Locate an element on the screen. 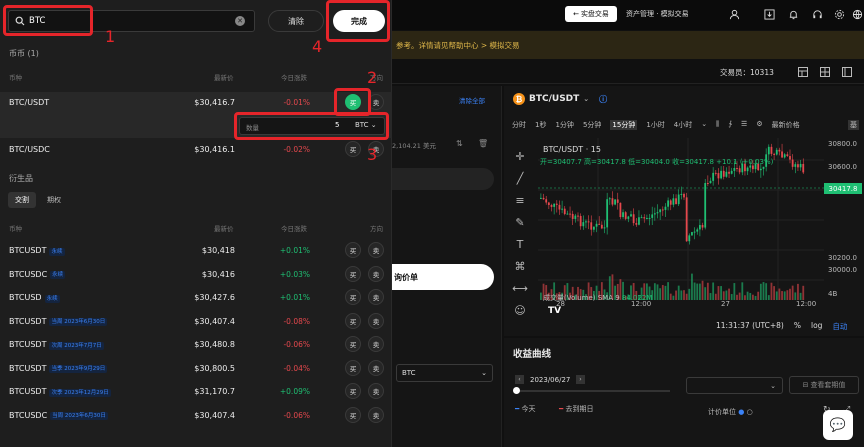  time-axis: 28 12:00 27 12:00 is located at coordinates (680, 306).